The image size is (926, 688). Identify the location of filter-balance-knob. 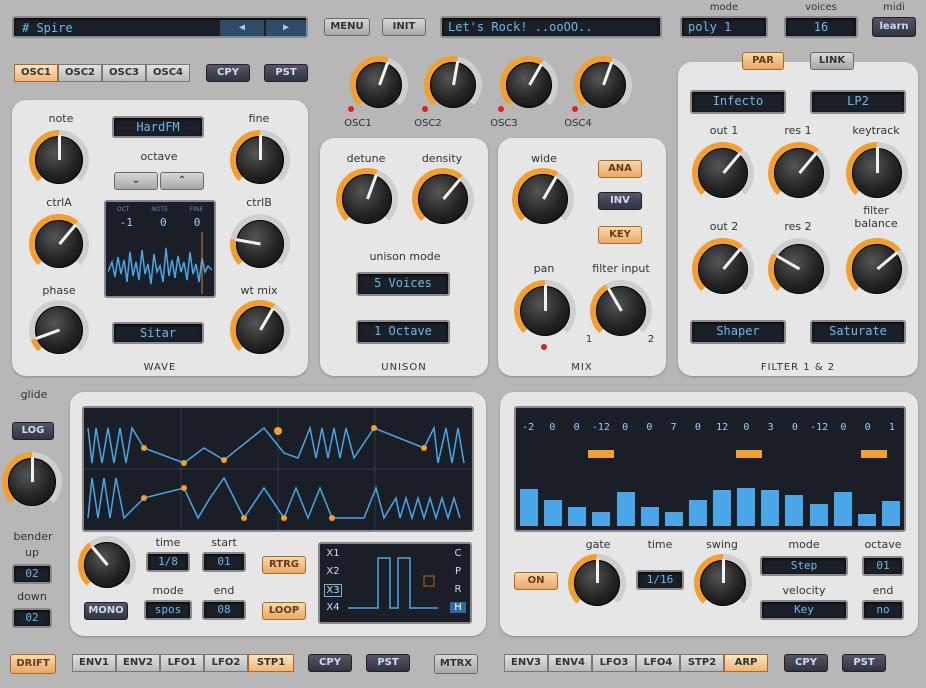
(877, 269).